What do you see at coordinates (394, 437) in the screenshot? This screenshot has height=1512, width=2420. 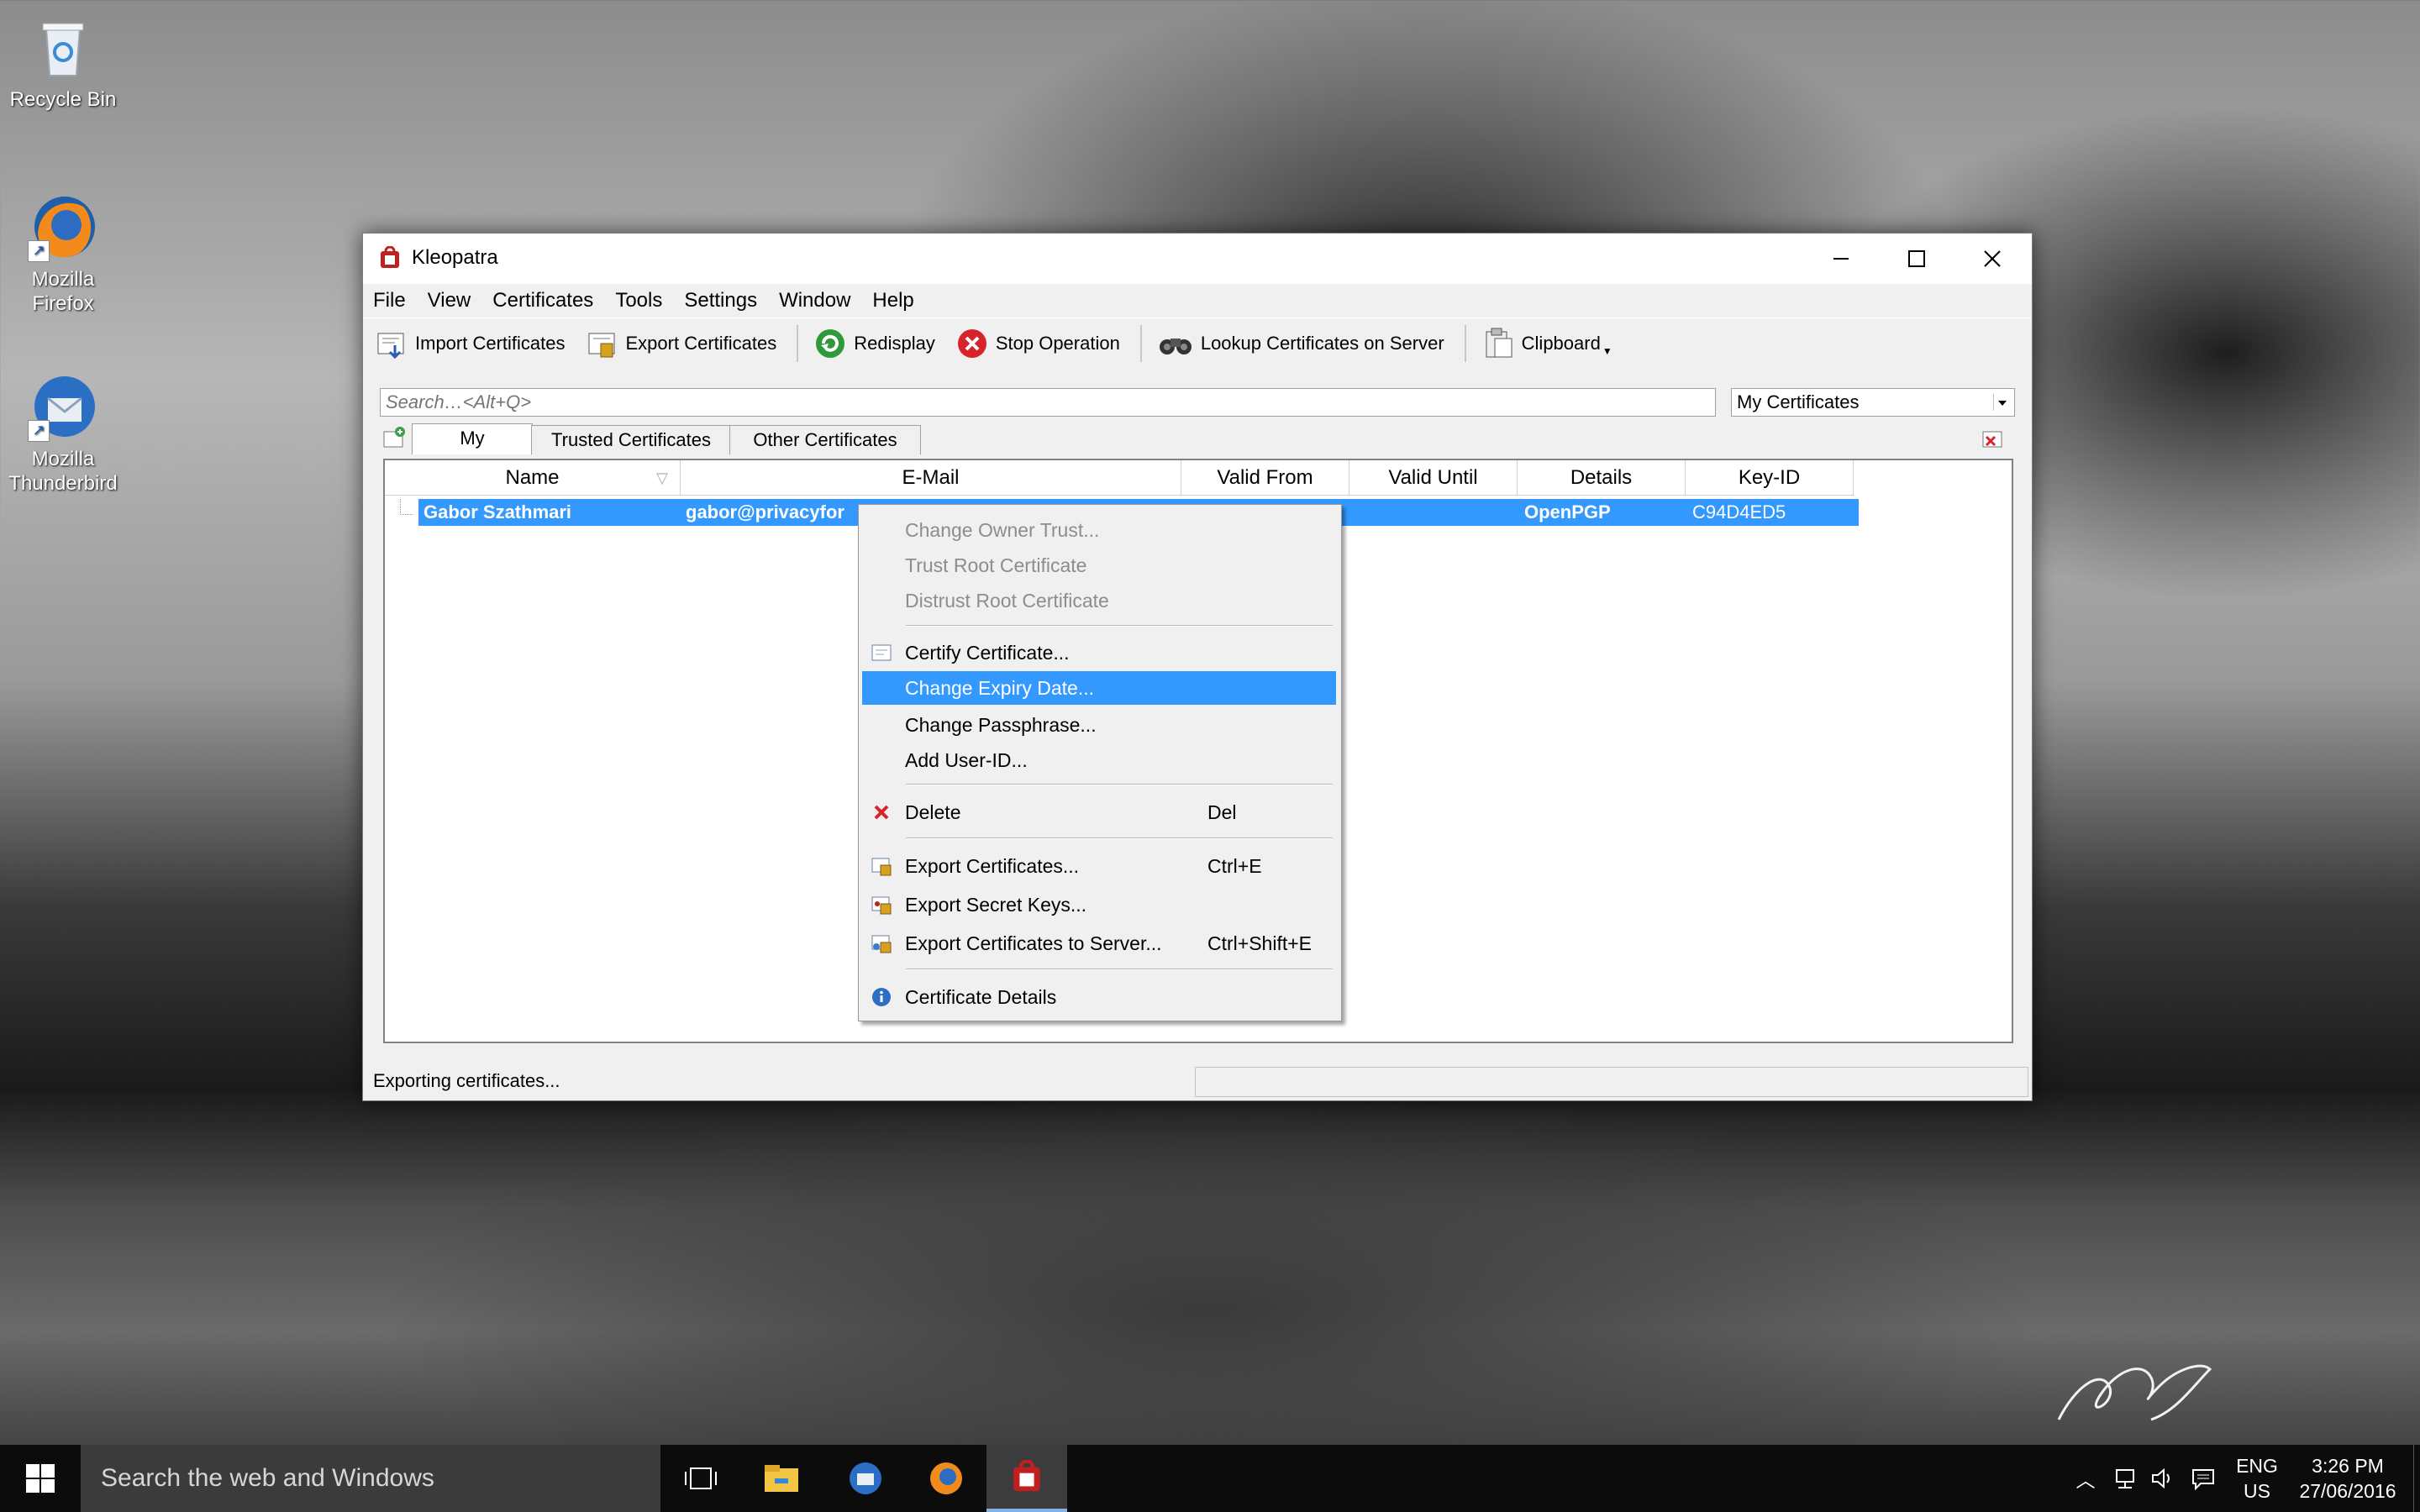 I see `new-tab-button` at bounding box center [394, 437].